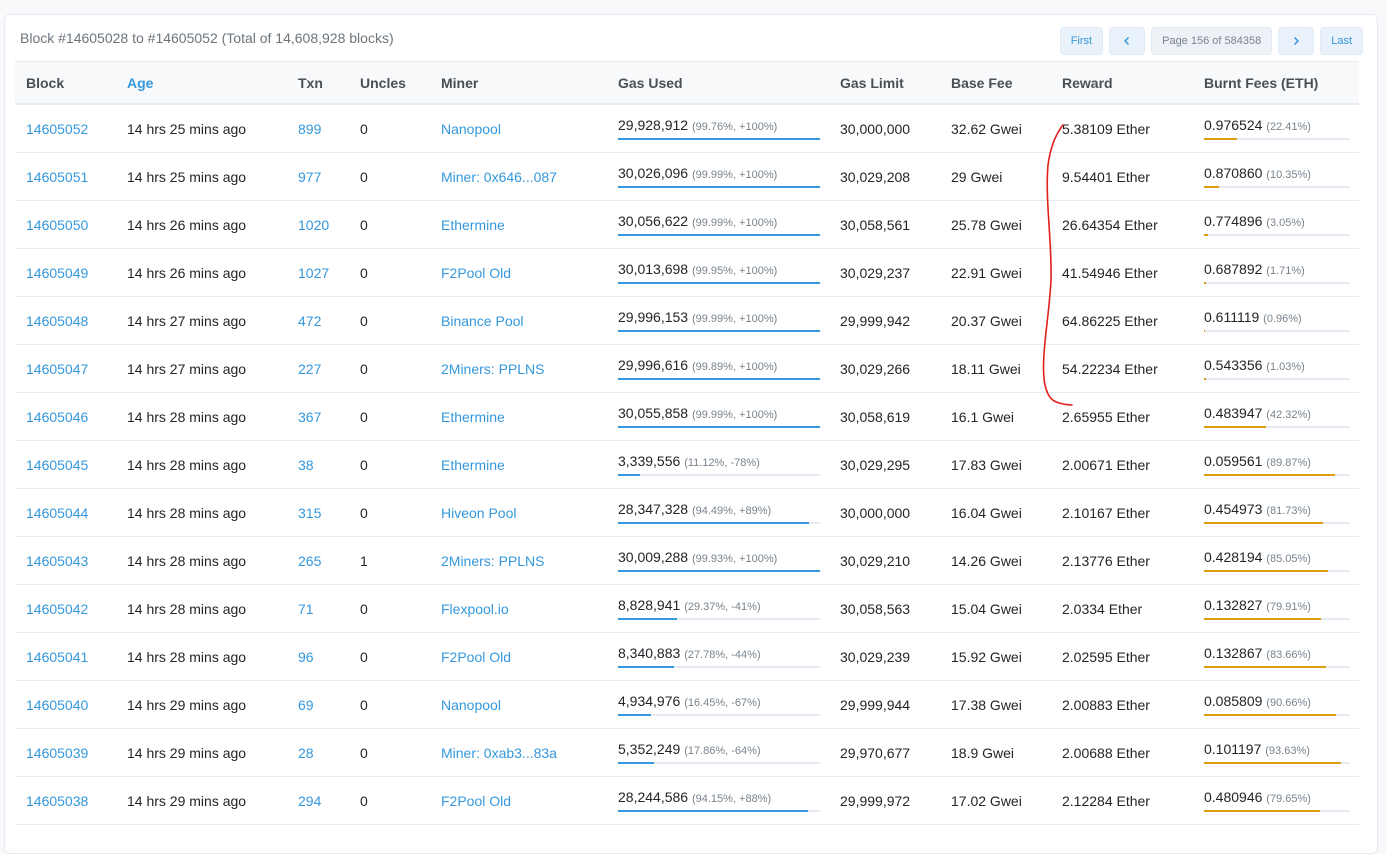  What do you see at coordinates (306, 657) in the screenshot?
I see `txn-count-link: 96` at bounding box center [306, 657].